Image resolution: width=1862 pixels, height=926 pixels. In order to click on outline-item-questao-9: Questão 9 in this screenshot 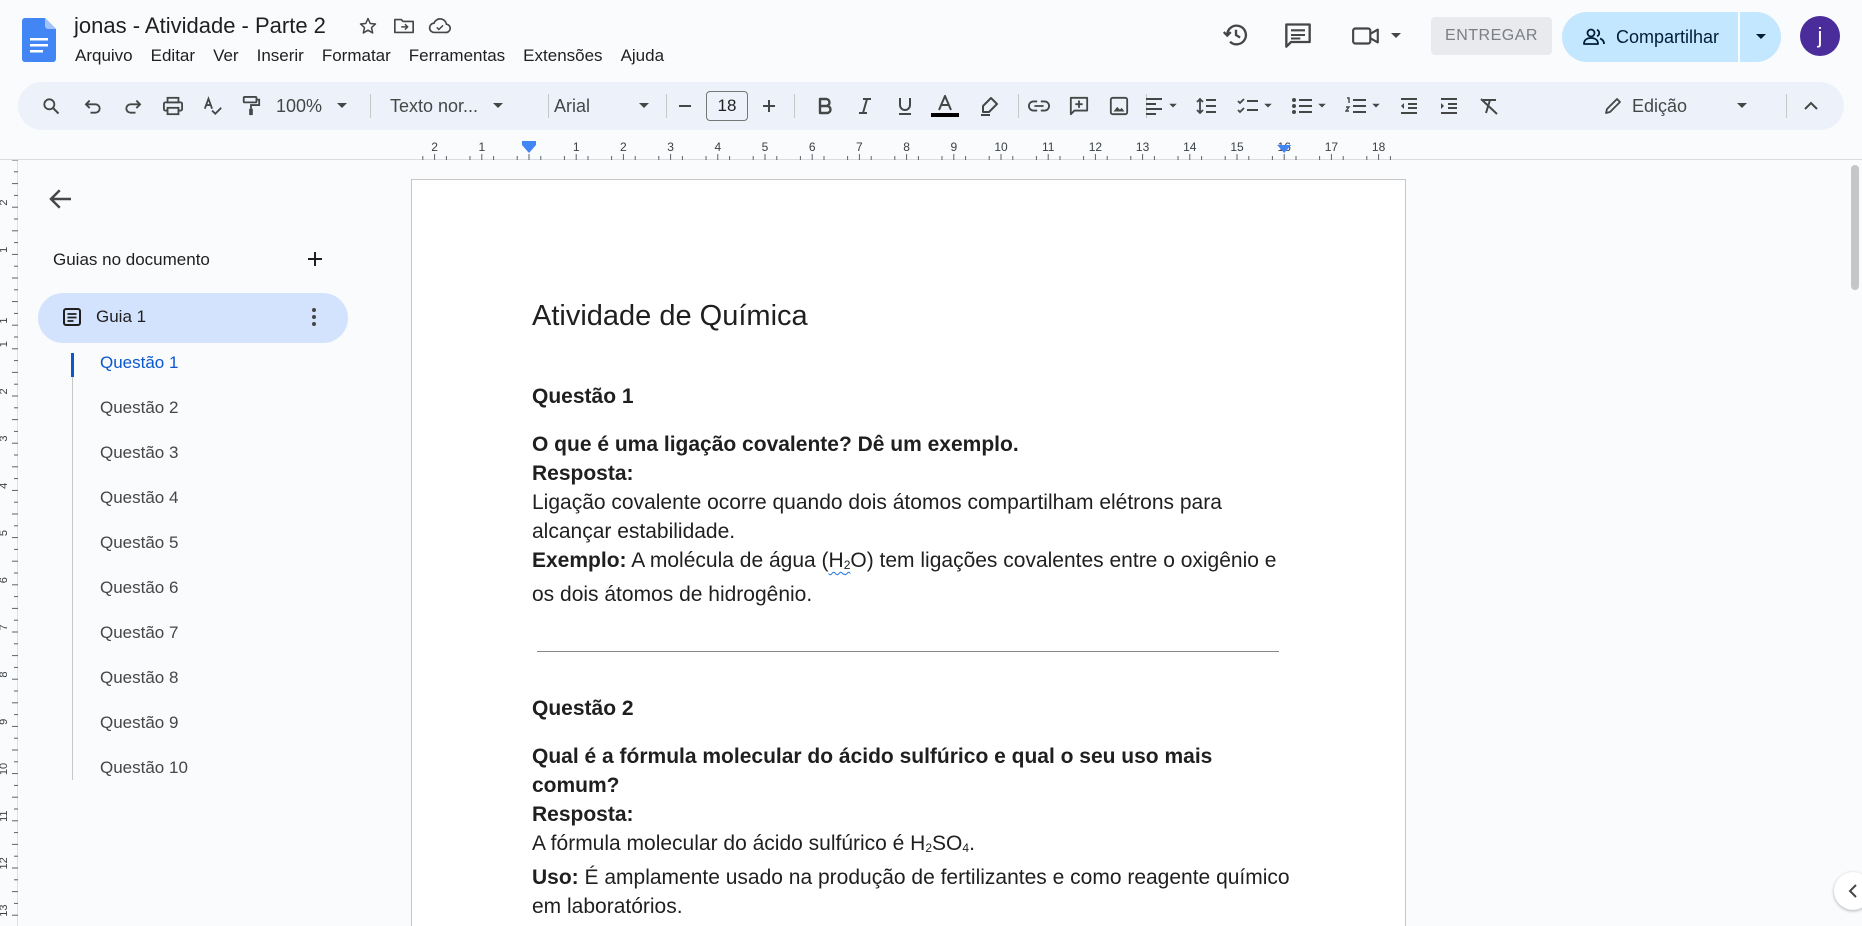, I will do `click(144, 735)`.